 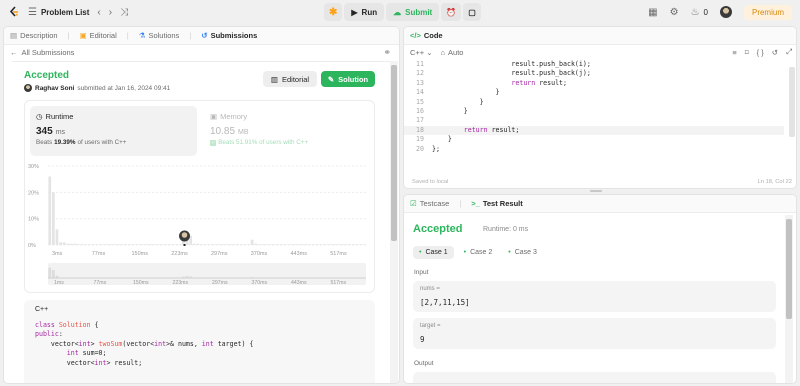 I want to click on tab-editorial: ▣ Editorial, so click(x=98, y=35).